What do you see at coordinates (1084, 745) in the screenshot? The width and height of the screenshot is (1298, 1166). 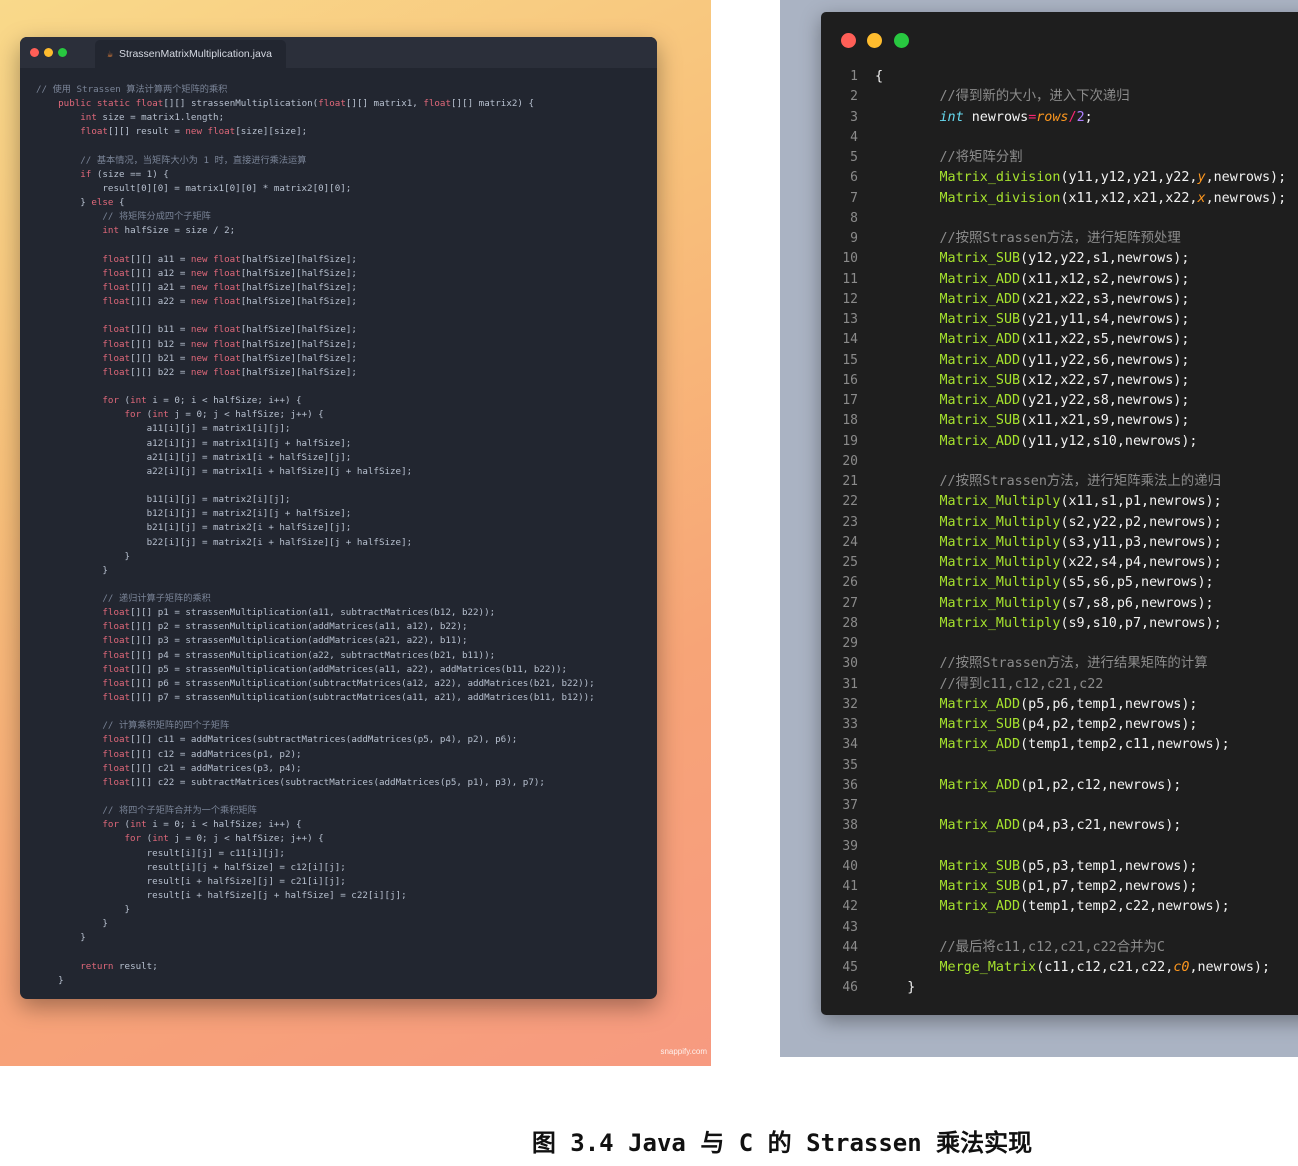 I see `code-line: Matrix_ADD(temp1,temp2,c11,newrows);` at bounding box center [1084, 745].